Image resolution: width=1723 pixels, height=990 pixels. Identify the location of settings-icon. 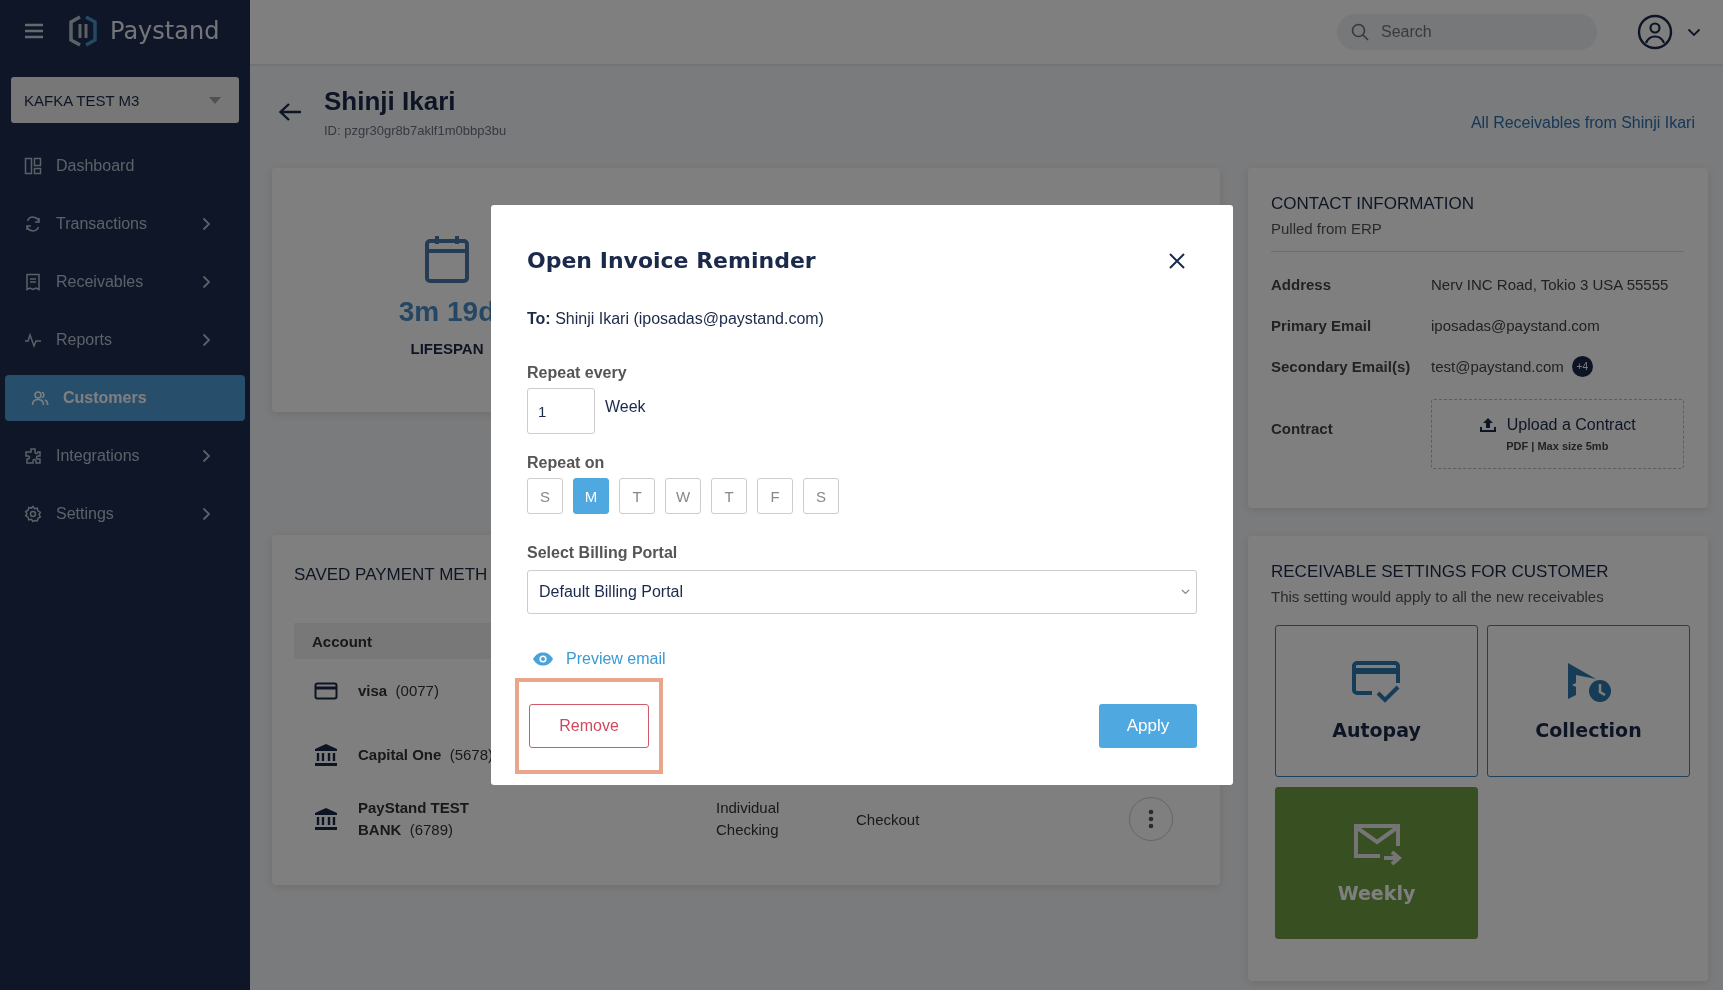
(33, 514).